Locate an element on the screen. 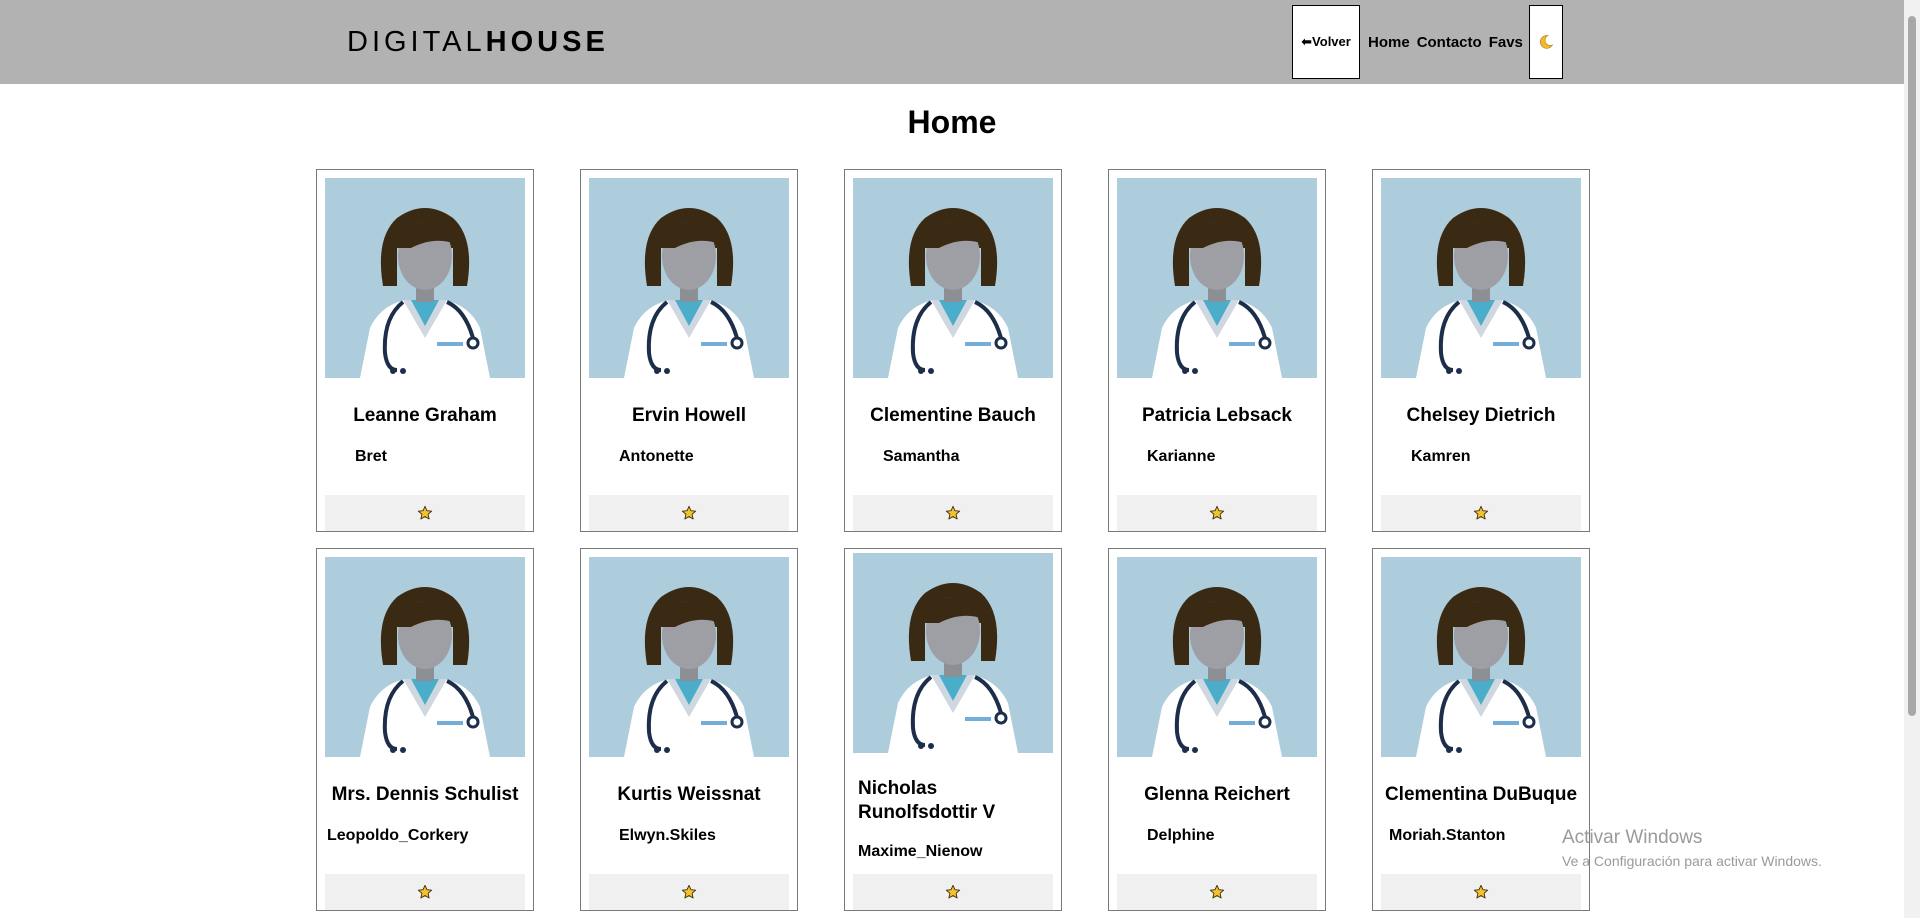 The image size is (1920, 918). card-name: Clementina DuBuque is located at coordinates (1481, 794).